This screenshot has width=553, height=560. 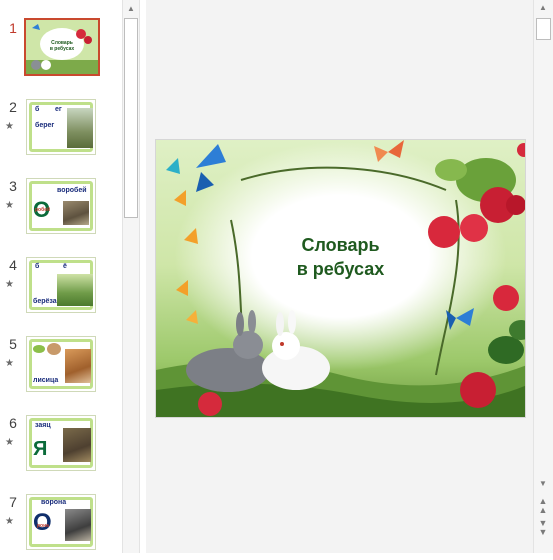 I want to click on slide-title: Словарь в ребусах, so click(x=340, y=257).